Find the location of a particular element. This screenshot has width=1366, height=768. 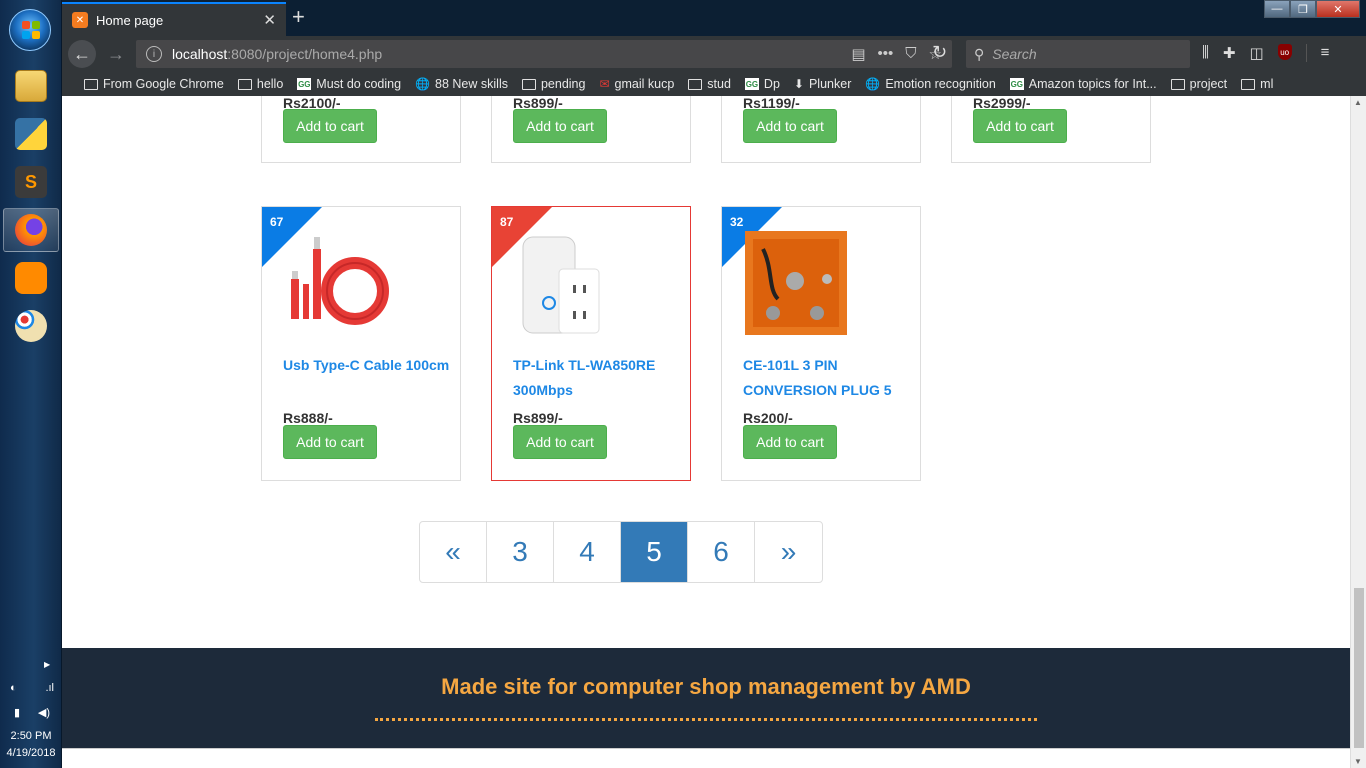

bookmark-item: 🌐 88 New skills is located at coordinates (461, 84).